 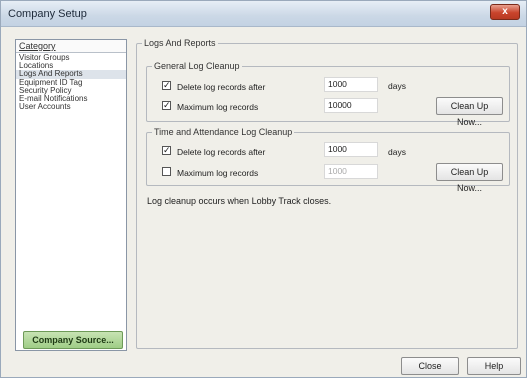 What do you see at coordinates (351, 84) in the screenshot?
I see `general-delete-days-input: 1000` at bounding box center [351, 84].